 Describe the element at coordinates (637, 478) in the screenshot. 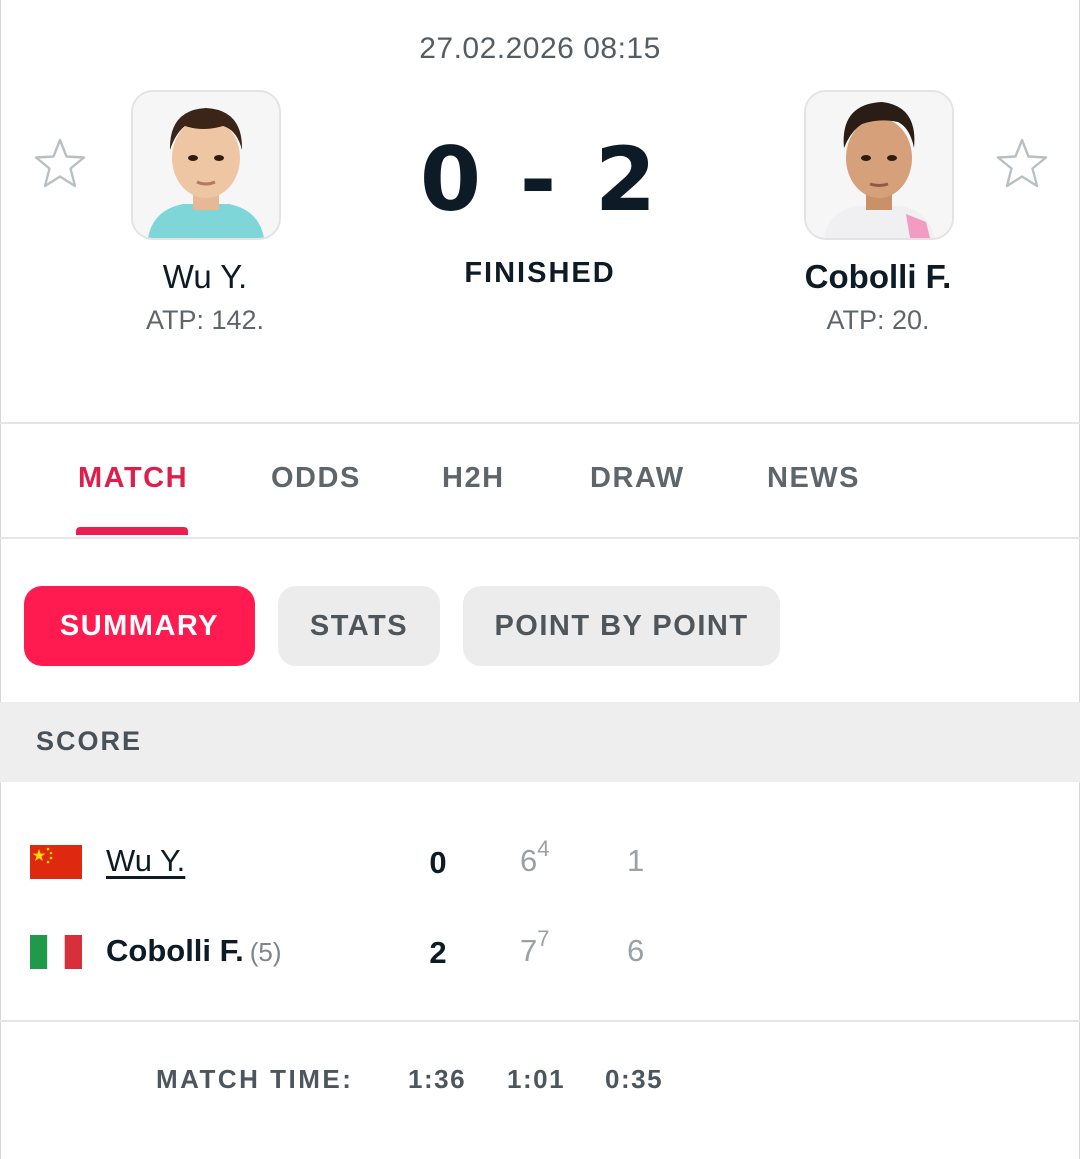

I see `tab-draw: DRAW` at that location.